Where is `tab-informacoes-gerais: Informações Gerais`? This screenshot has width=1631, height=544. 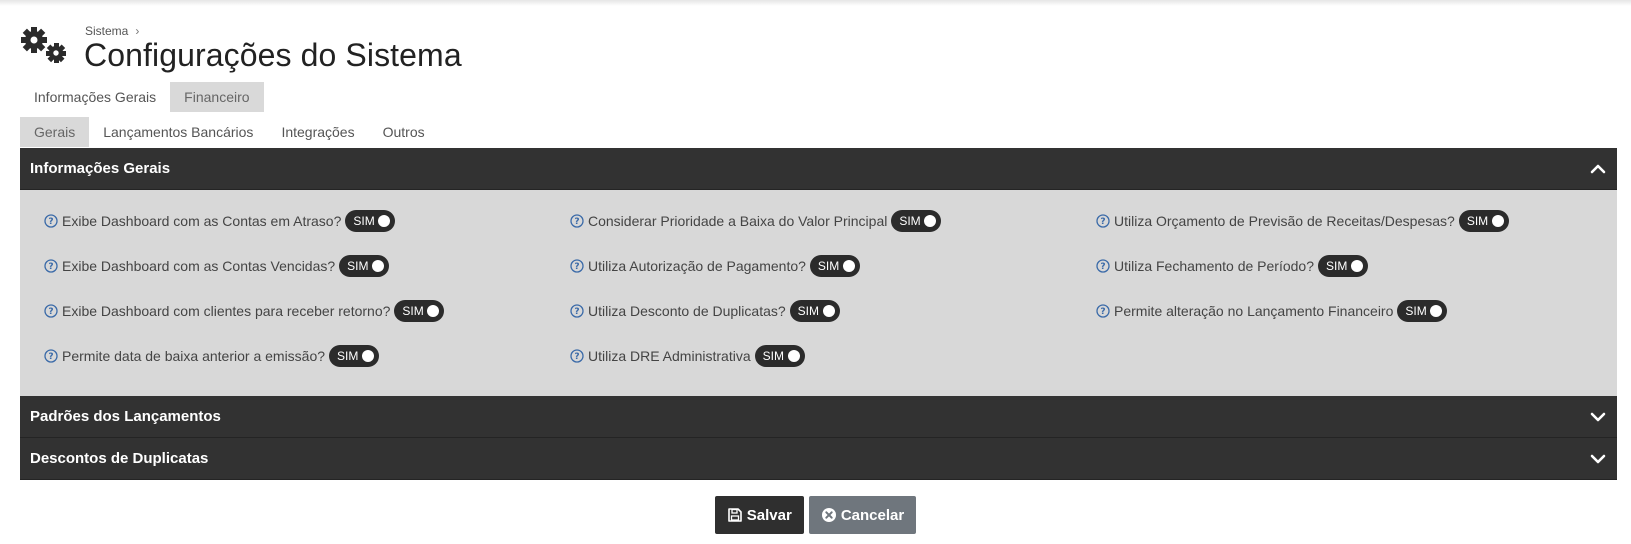
tab-informacoes-gerais: Informações Gerais is located at coordinates (95, 97).